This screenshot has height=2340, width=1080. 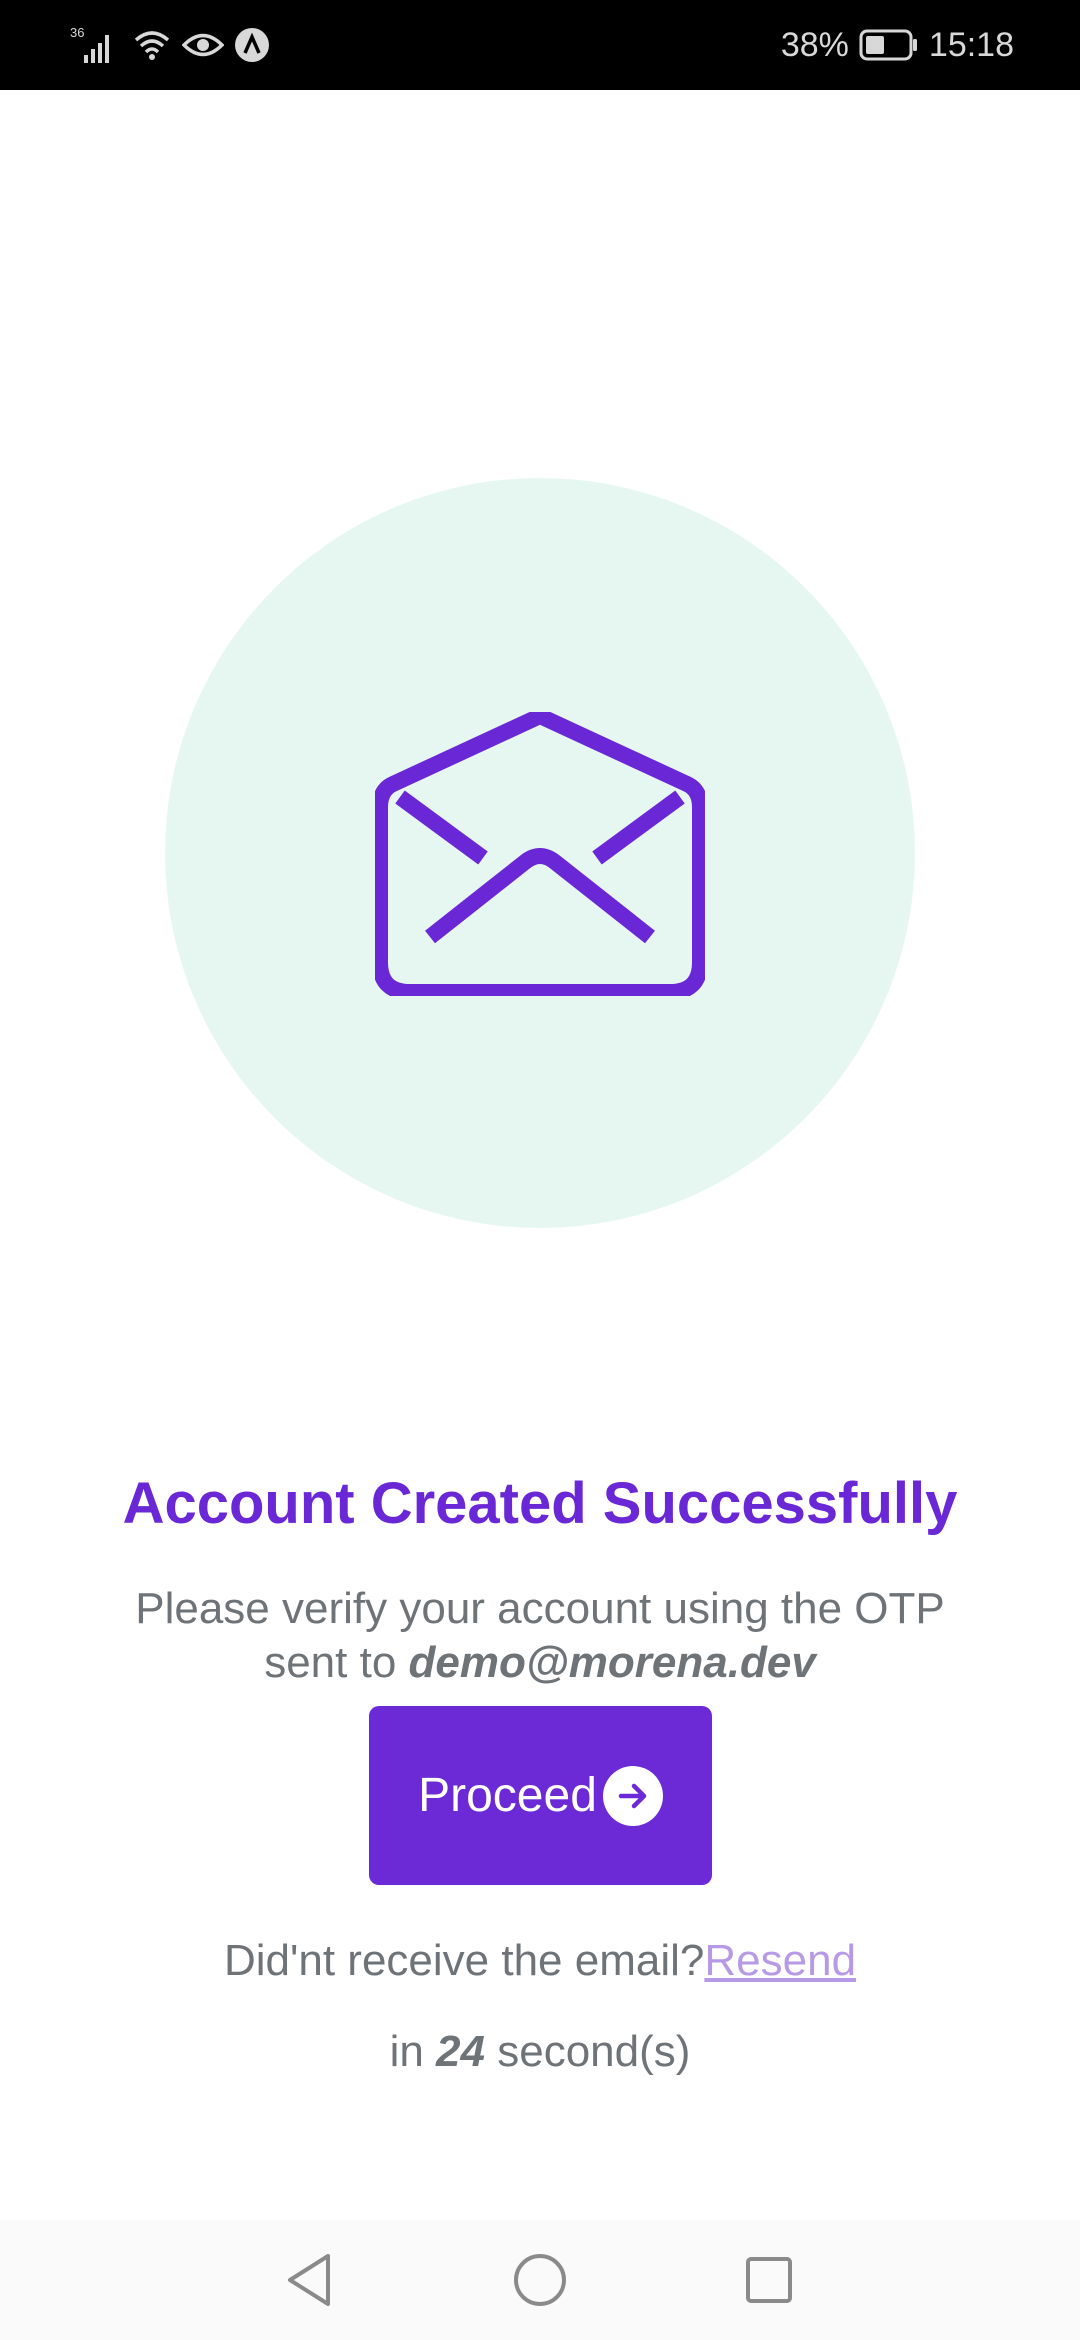 I want to click on page-title: Account Created Successfully, so click(x=540, y=1503).